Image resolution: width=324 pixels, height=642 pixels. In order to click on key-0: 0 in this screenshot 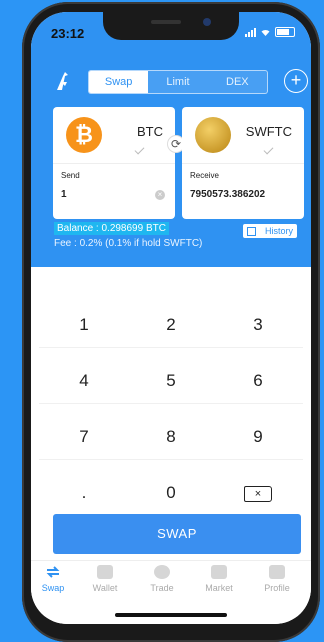, I will do `click(171, 493)`.